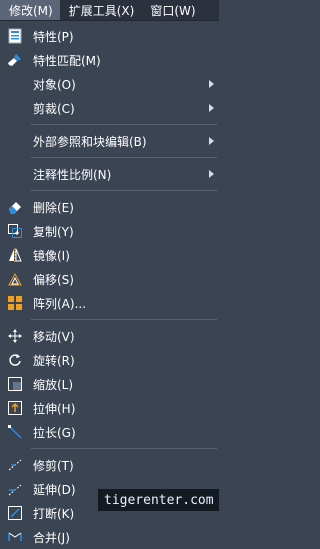  I want to click on menu-item-trim: 修剪(T), so click(109, 465).